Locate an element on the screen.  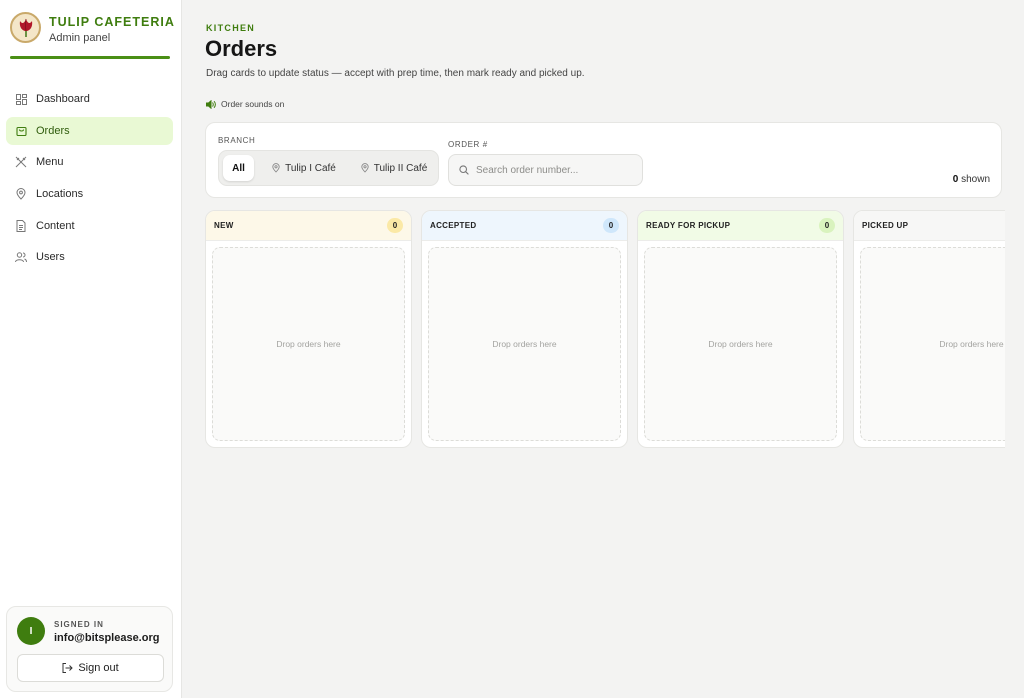
sidebar-item-label: Dashboard is located at coordinates (63, 99).